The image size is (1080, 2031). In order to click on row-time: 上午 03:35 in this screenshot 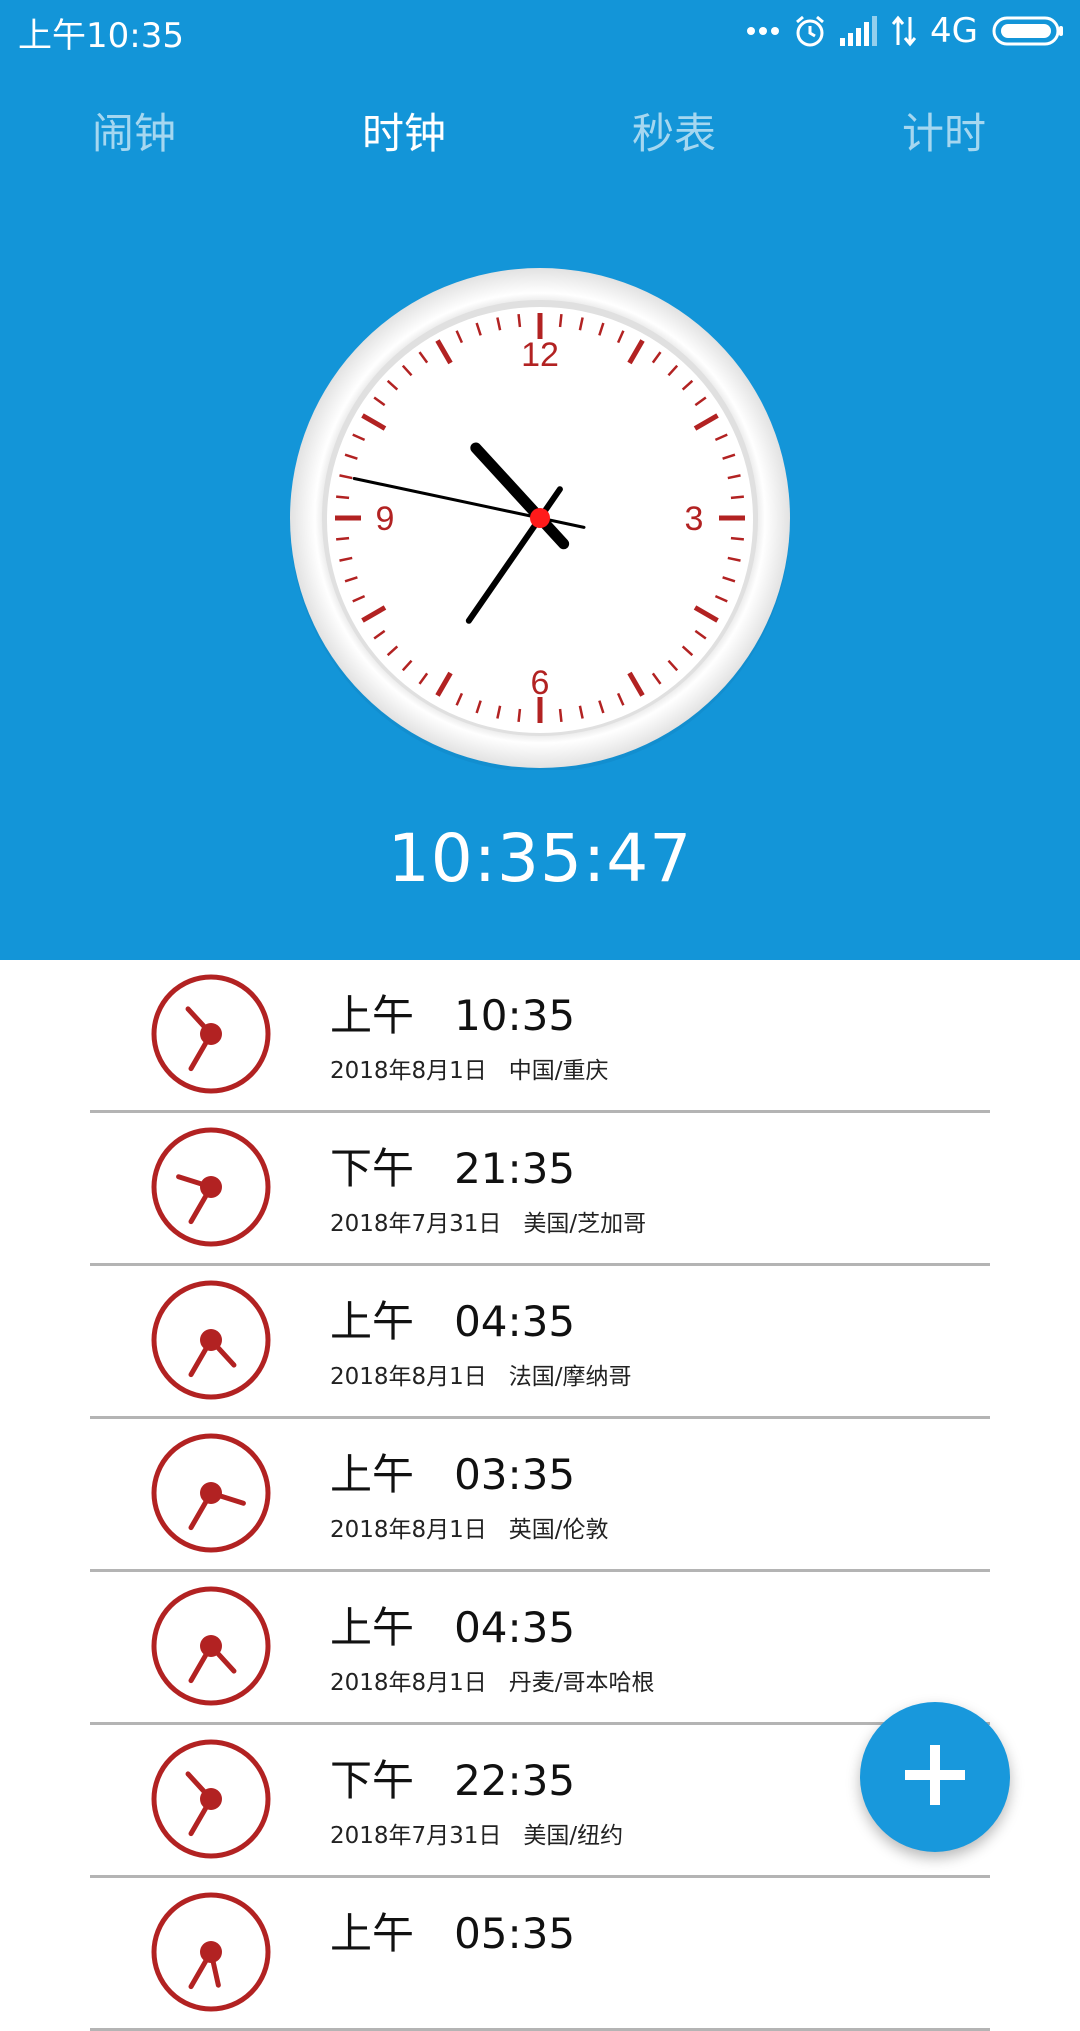, I will do `click(453, 1474)`.